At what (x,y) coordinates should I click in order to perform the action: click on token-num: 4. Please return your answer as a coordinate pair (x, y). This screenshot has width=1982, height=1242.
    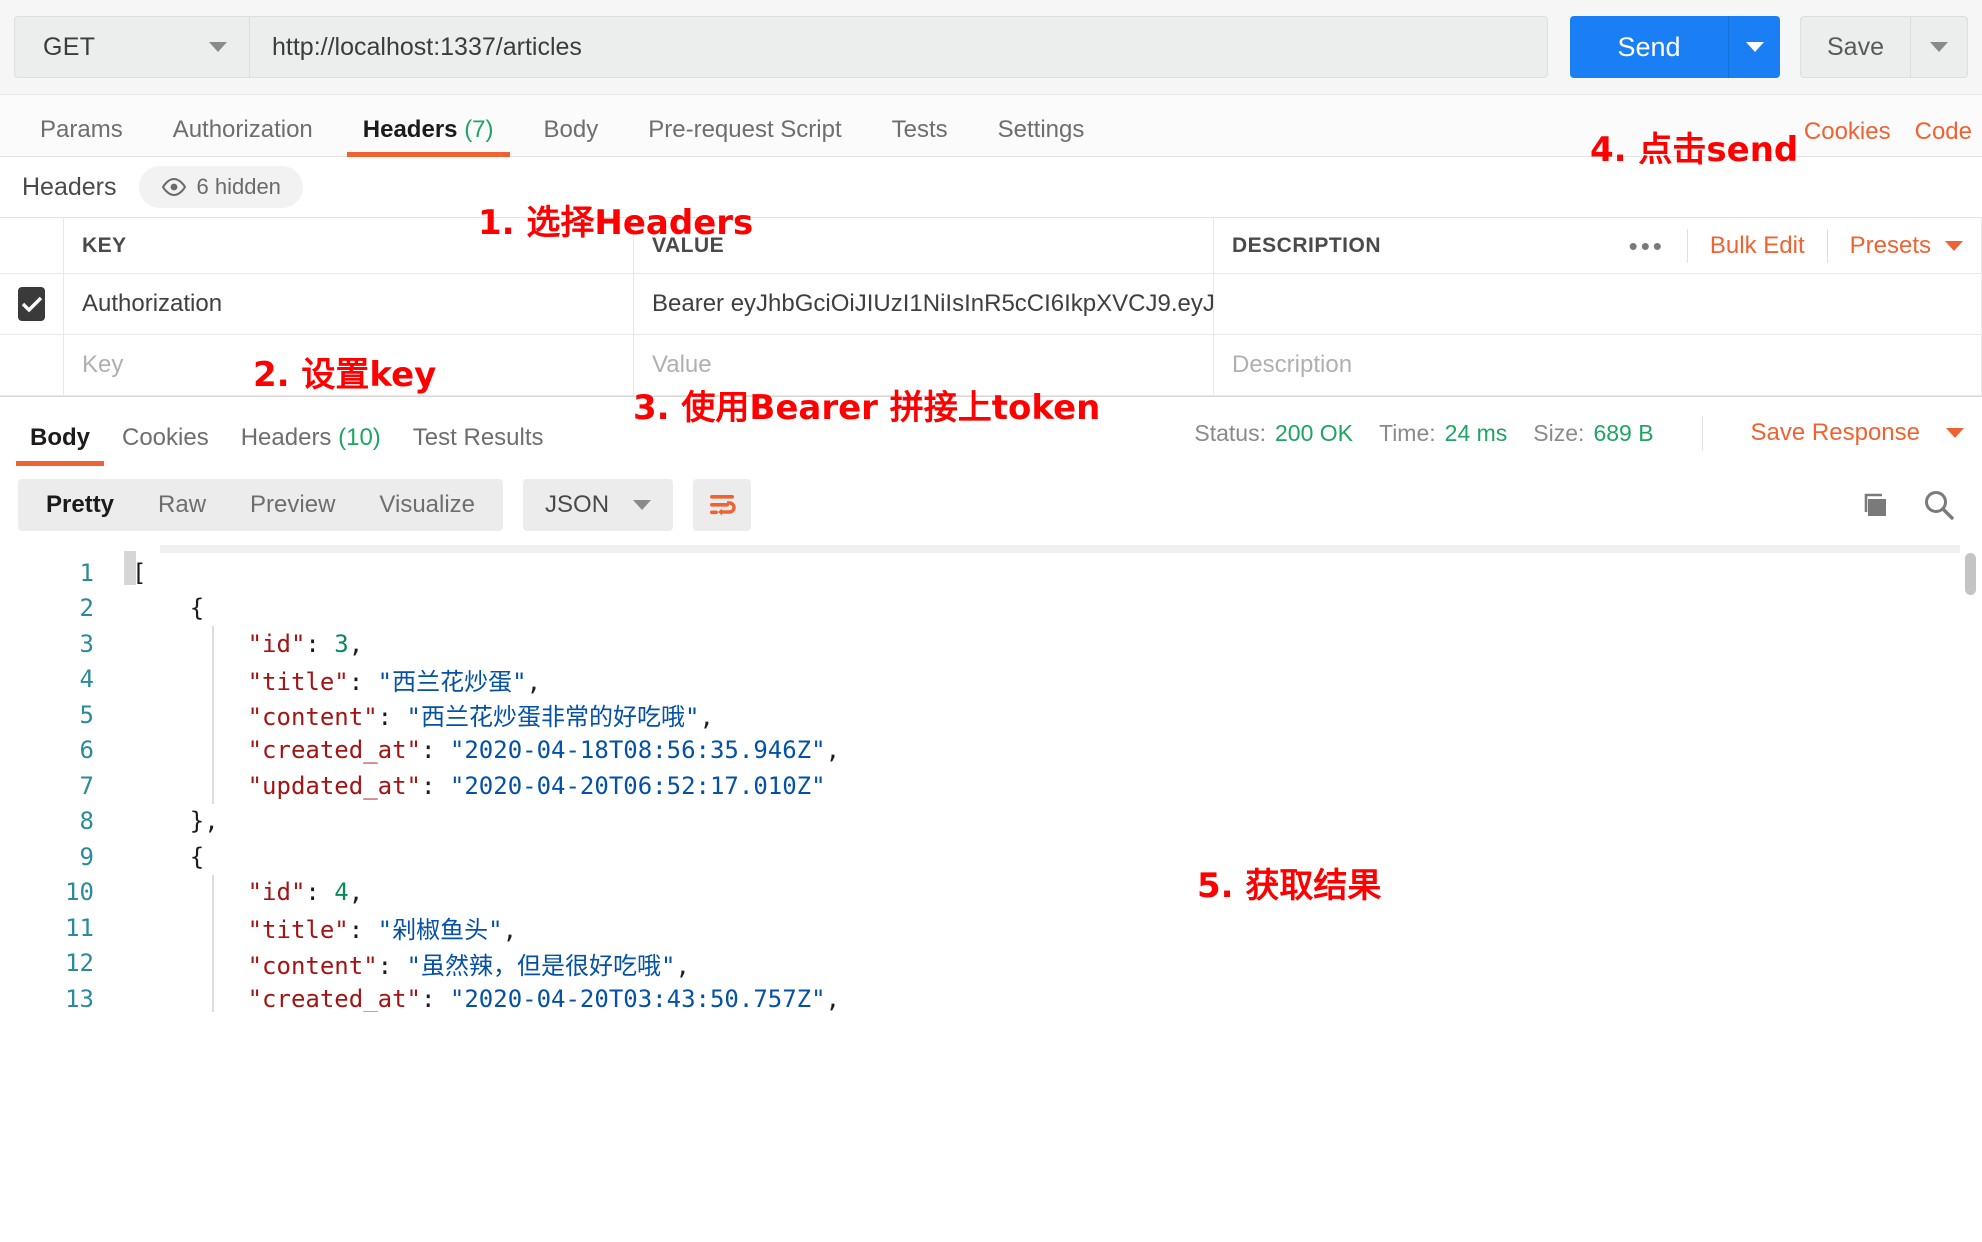
    Looking at the image, I should click on (341, 892).